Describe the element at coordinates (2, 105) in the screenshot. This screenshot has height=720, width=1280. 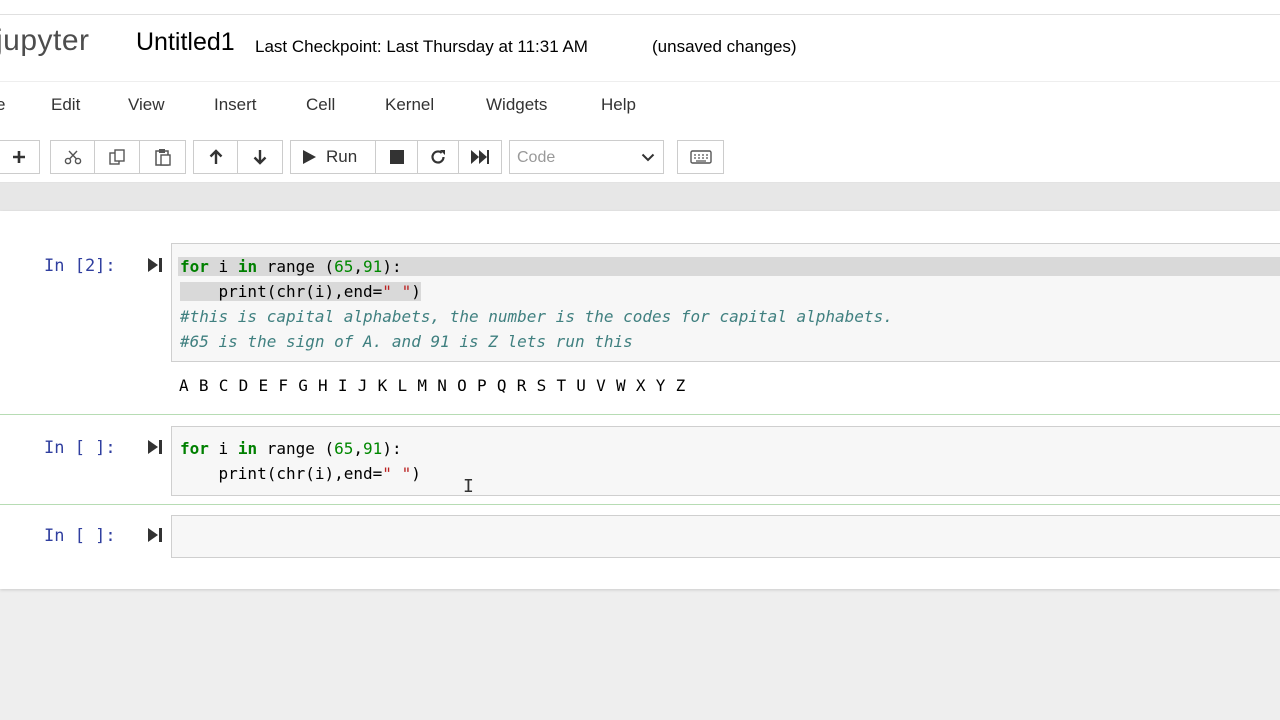
I see `menu-file: e` at that location.